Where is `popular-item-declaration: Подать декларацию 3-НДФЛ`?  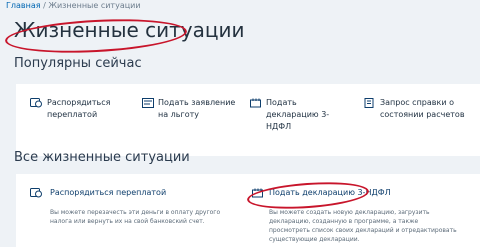 popular-item-declaration: Подать декларацию 3-НДФЛ is located at coordinates (300, 115).